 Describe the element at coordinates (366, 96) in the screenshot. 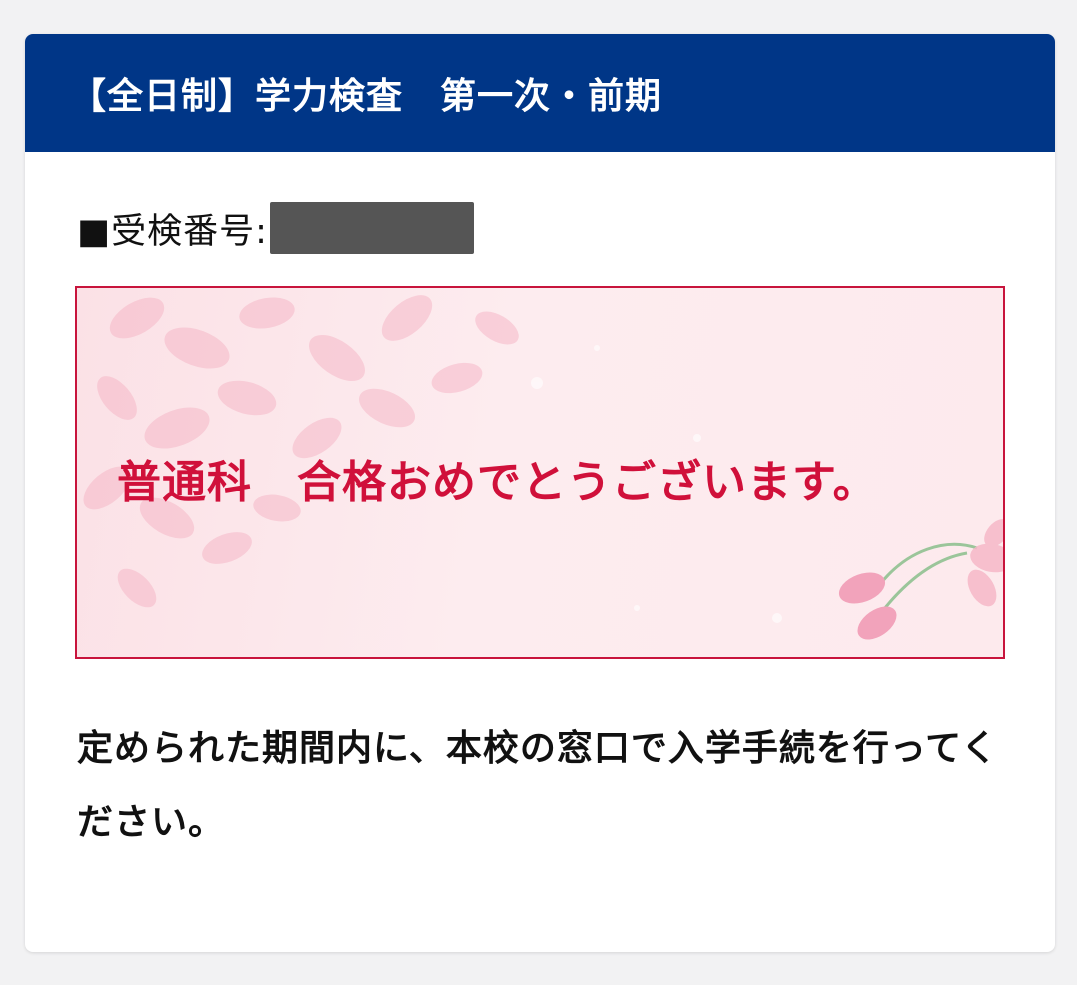

I see `page-title: 【全日制】学力検査 第一次・前期` at that location.